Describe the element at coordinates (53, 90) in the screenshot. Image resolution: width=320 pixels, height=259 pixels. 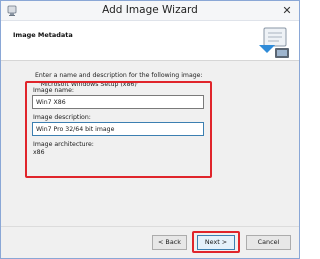
I see `image-name-label: Image name:` at that location.